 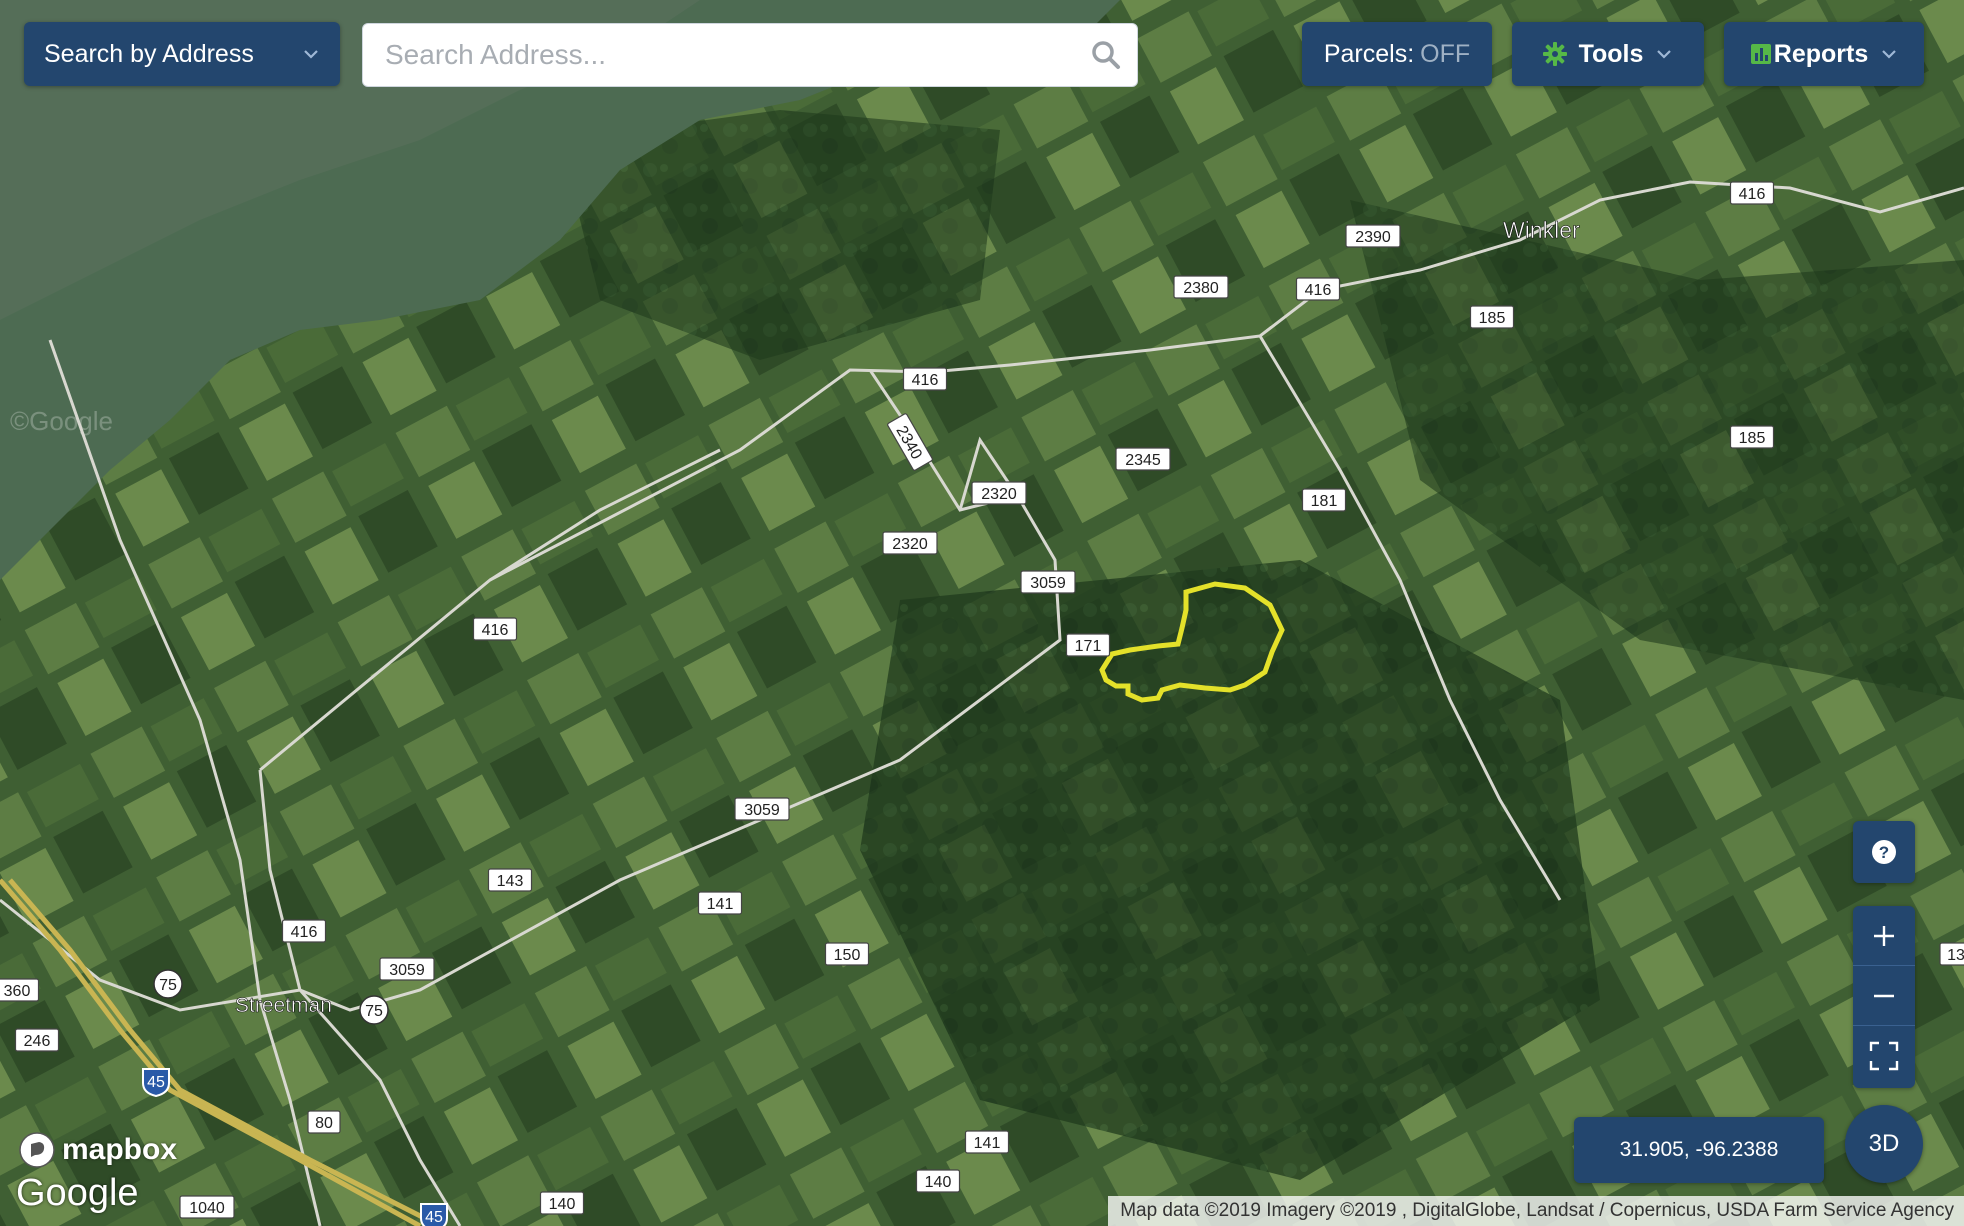 I want to click on road-shield: 2390, so click(x=1373, y=236).